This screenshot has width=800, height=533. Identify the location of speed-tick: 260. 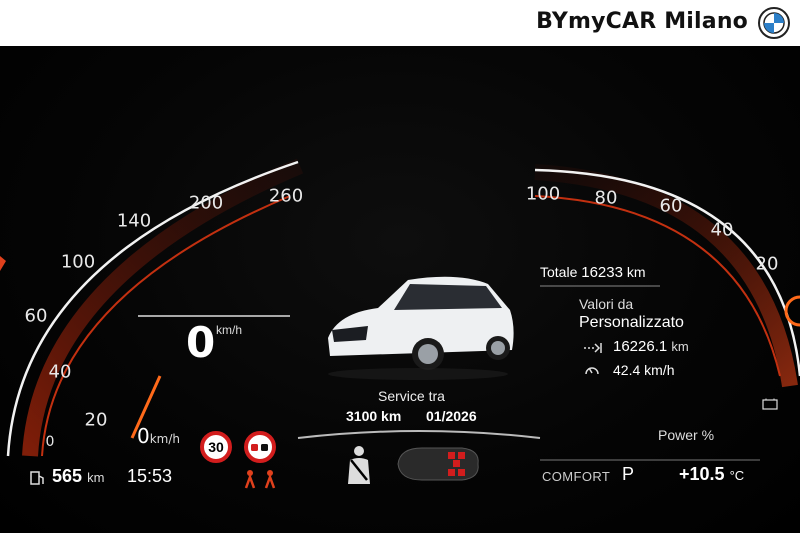
(286, 196).